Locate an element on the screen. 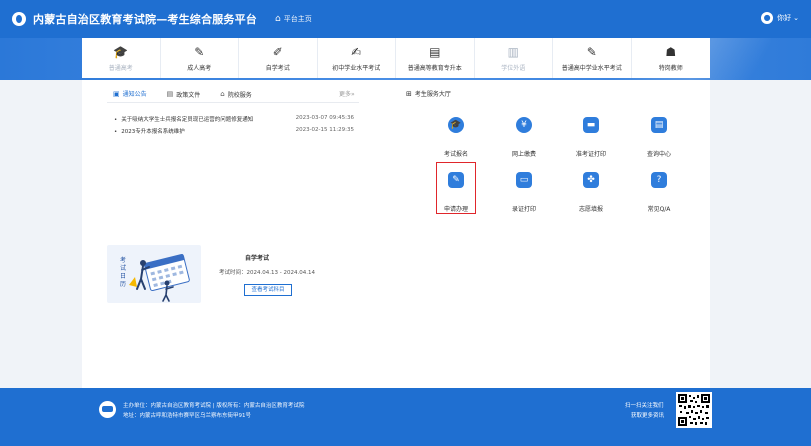 The height and width of the screenshot is (446, 811). category-degree-language: ▥ 学位外语 is located at coordinates (513, 58).